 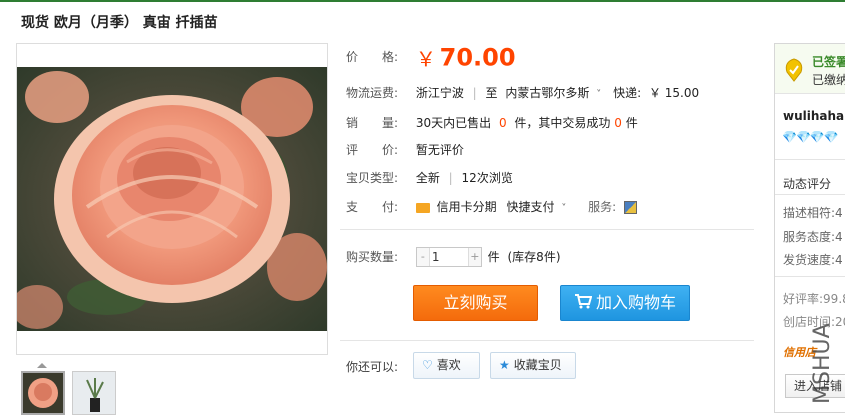 I want to click on item-type-row: 宝贝类型: 全新 | 12次浏览, so click(x=429, y=177).